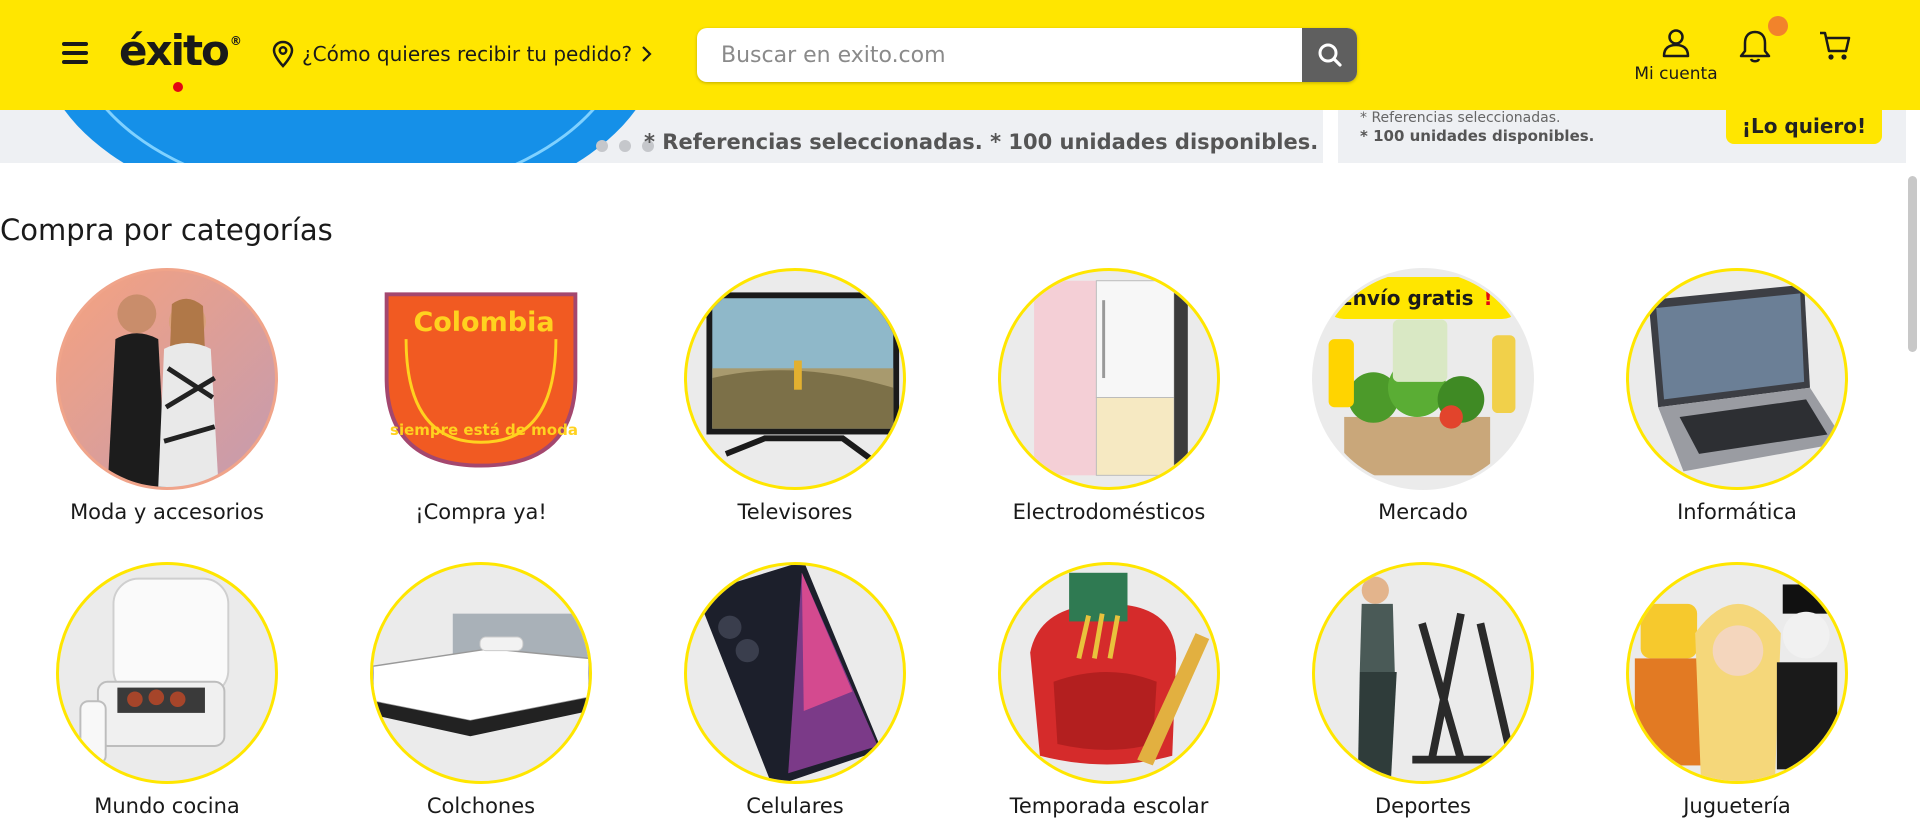  I want to click on category-celulares: Celulares, so click(795, 688).